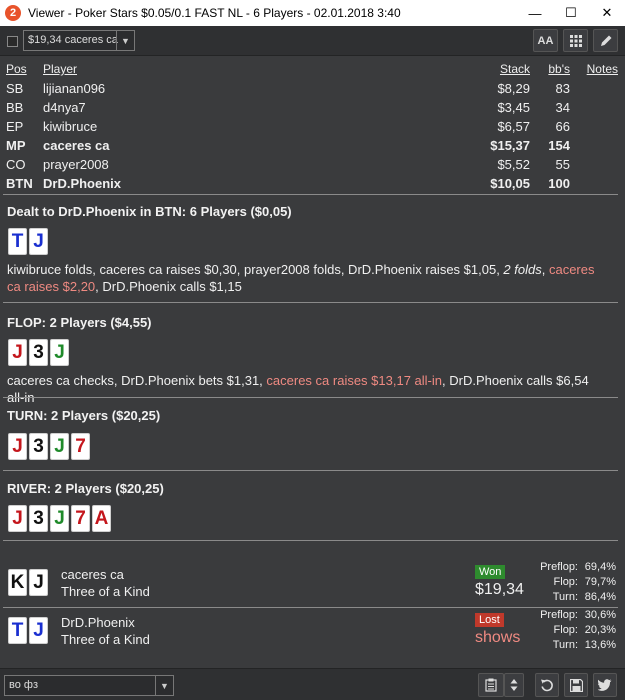 Image resolution: width=625 pixels, height=700 pixels. I want to click on up-down-icon, so click(514, 685).